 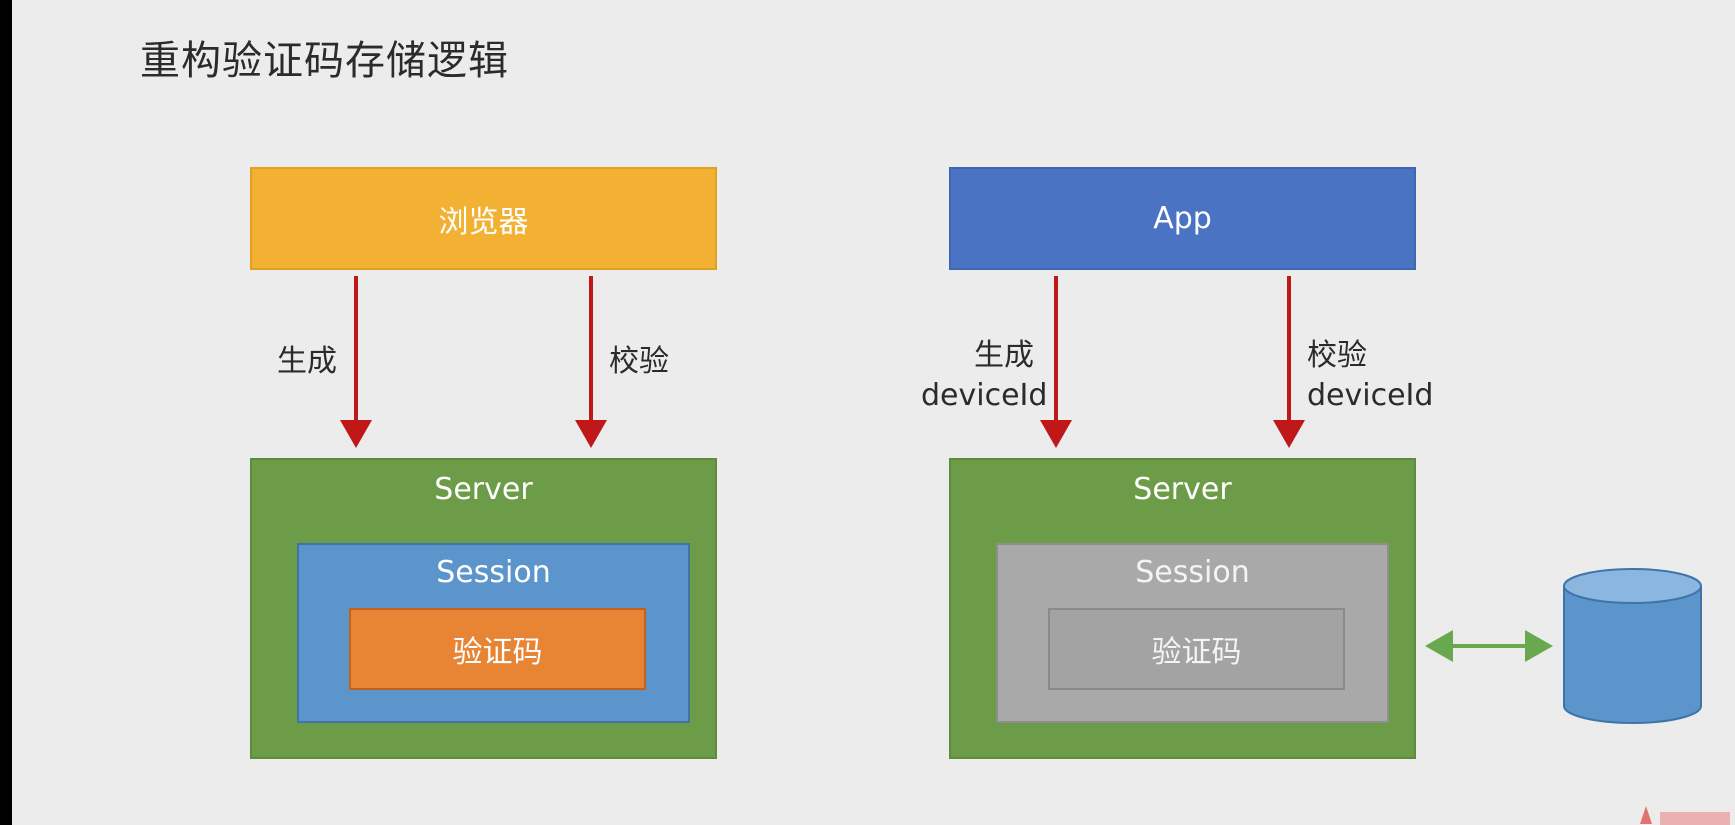 What do you see at coordinates (1632, 646) in the screenshot?
I see `database-icon` at bounding box center [1632, 646].